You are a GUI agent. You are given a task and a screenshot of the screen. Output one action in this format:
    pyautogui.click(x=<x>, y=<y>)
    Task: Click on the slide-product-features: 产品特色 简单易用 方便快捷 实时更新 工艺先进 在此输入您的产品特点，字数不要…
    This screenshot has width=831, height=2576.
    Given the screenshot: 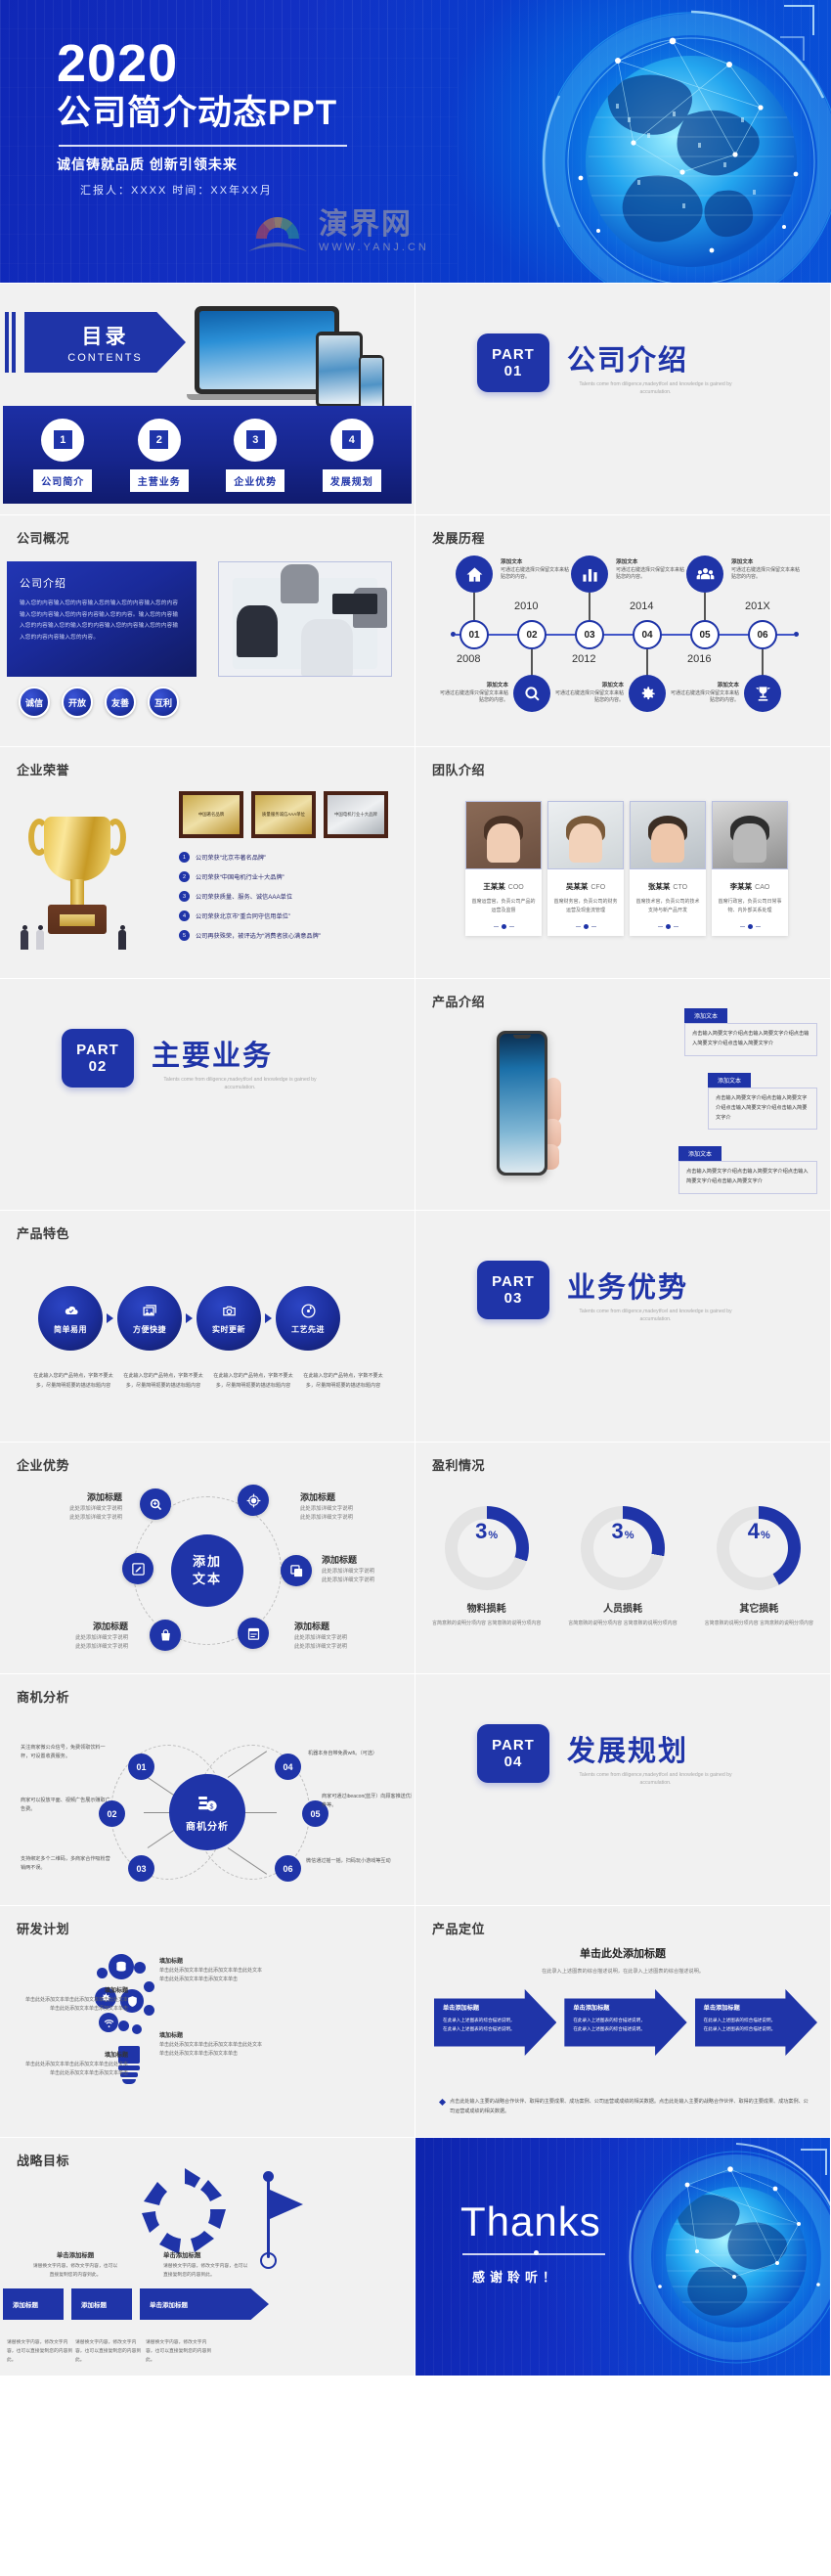 What is the action you would take?
    pyautogui.click(x=208, y=1327)
    